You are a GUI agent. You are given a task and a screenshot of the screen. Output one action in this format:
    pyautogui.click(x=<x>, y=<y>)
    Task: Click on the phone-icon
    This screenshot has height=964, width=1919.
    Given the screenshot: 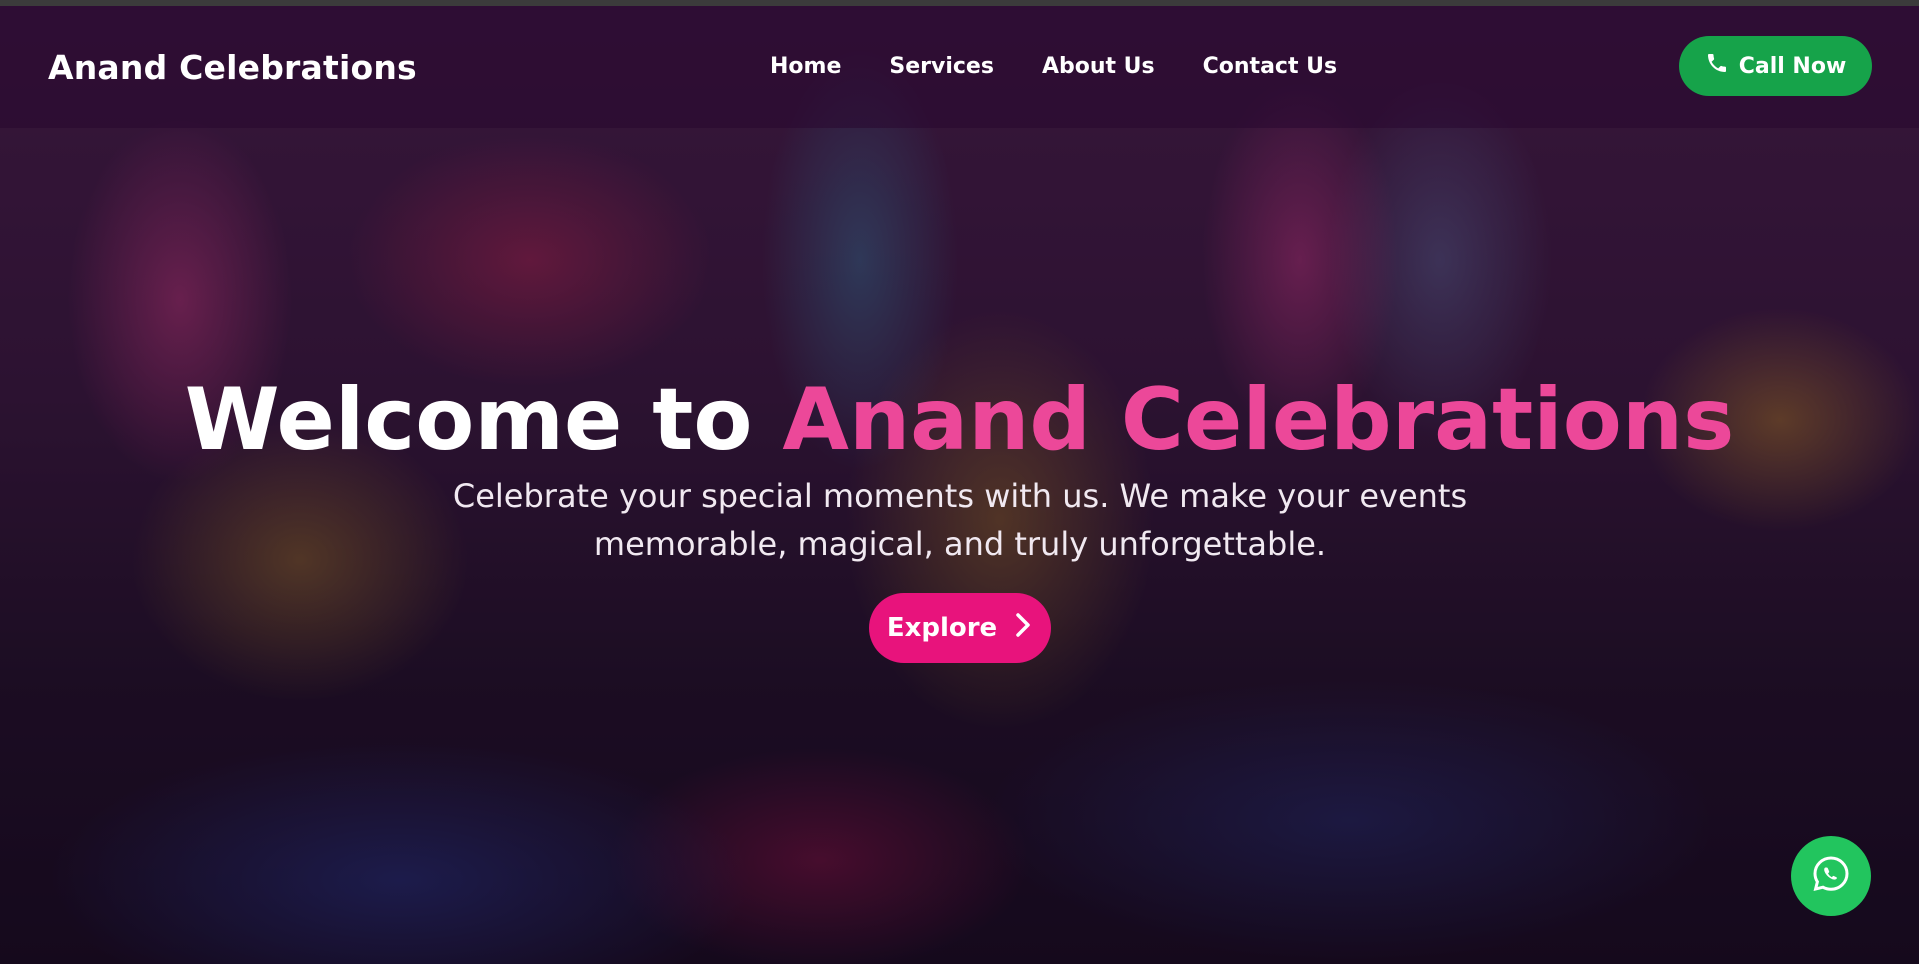 What is the action you would take?
    pyautogui.click(x=1717, y=66)
    